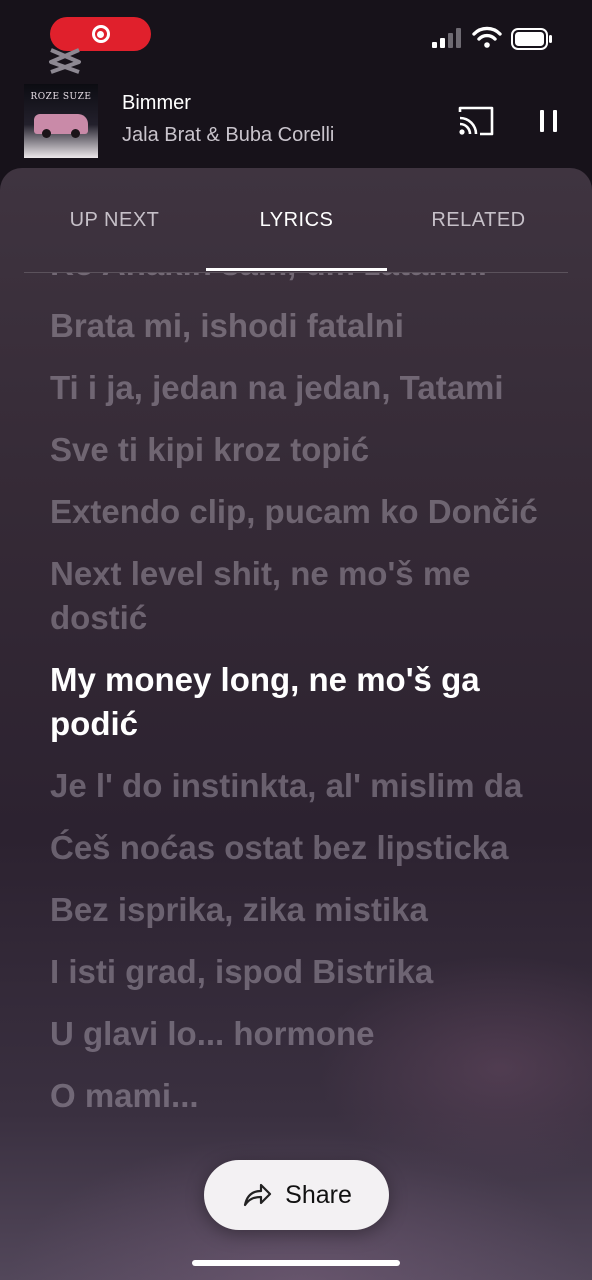  Describe the element at coordinates (300, 910) in the screenshot. I see `lyric-line: Bez isprika, zika mistika` at that location.